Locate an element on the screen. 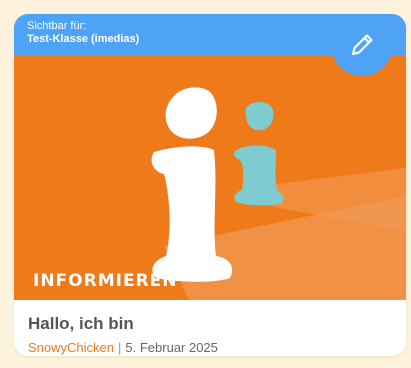 The height and width of the screenshot is (368, 411). pencil-icon is located at coordinates (362, 45).